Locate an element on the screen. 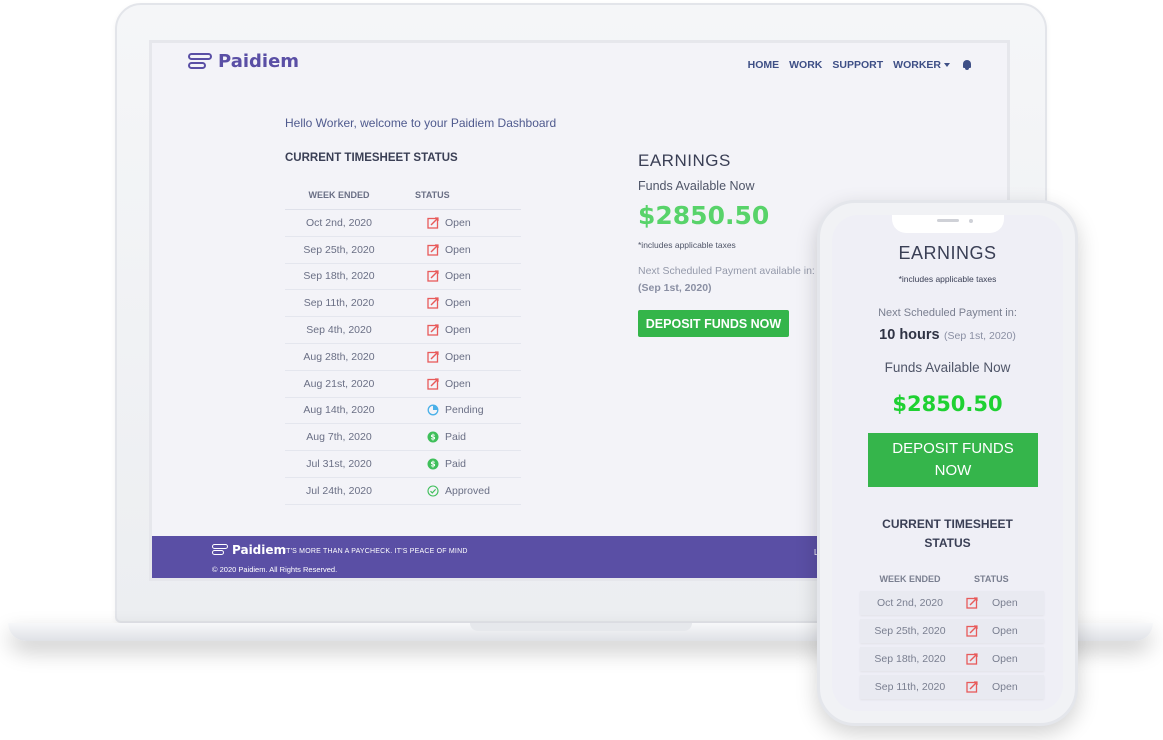  nav-support: SUPPORT is located at coordinates (857, 65).